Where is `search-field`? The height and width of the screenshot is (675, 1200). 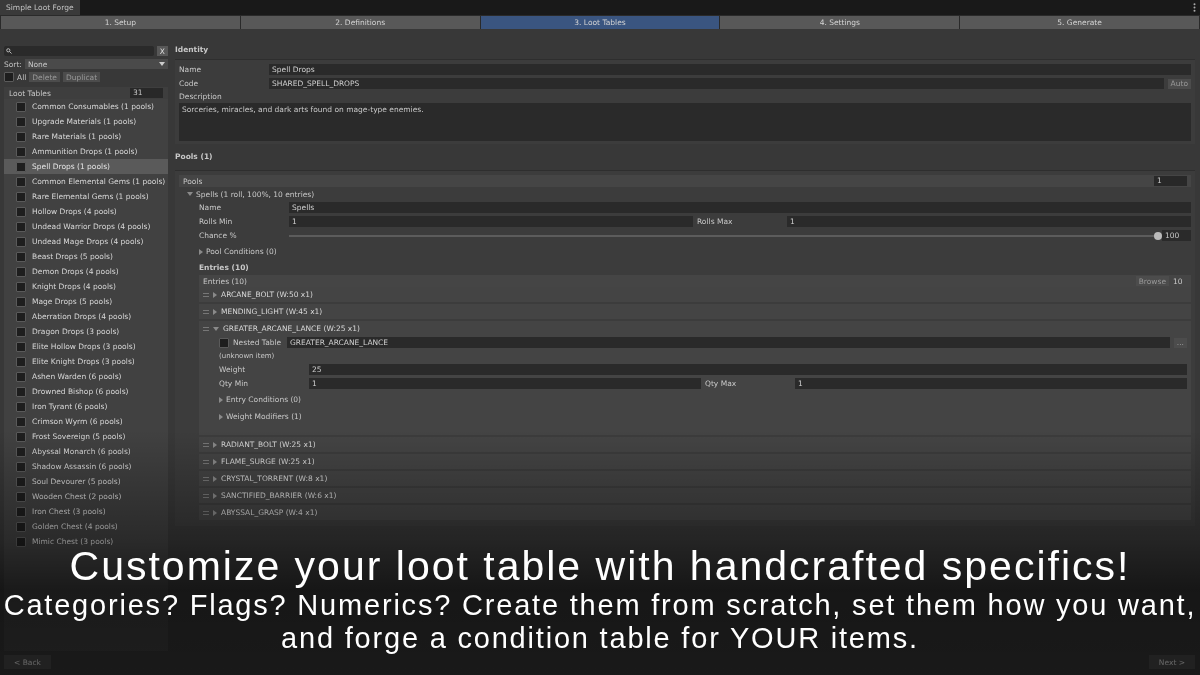
search-field is located at coordinates (79, 51).